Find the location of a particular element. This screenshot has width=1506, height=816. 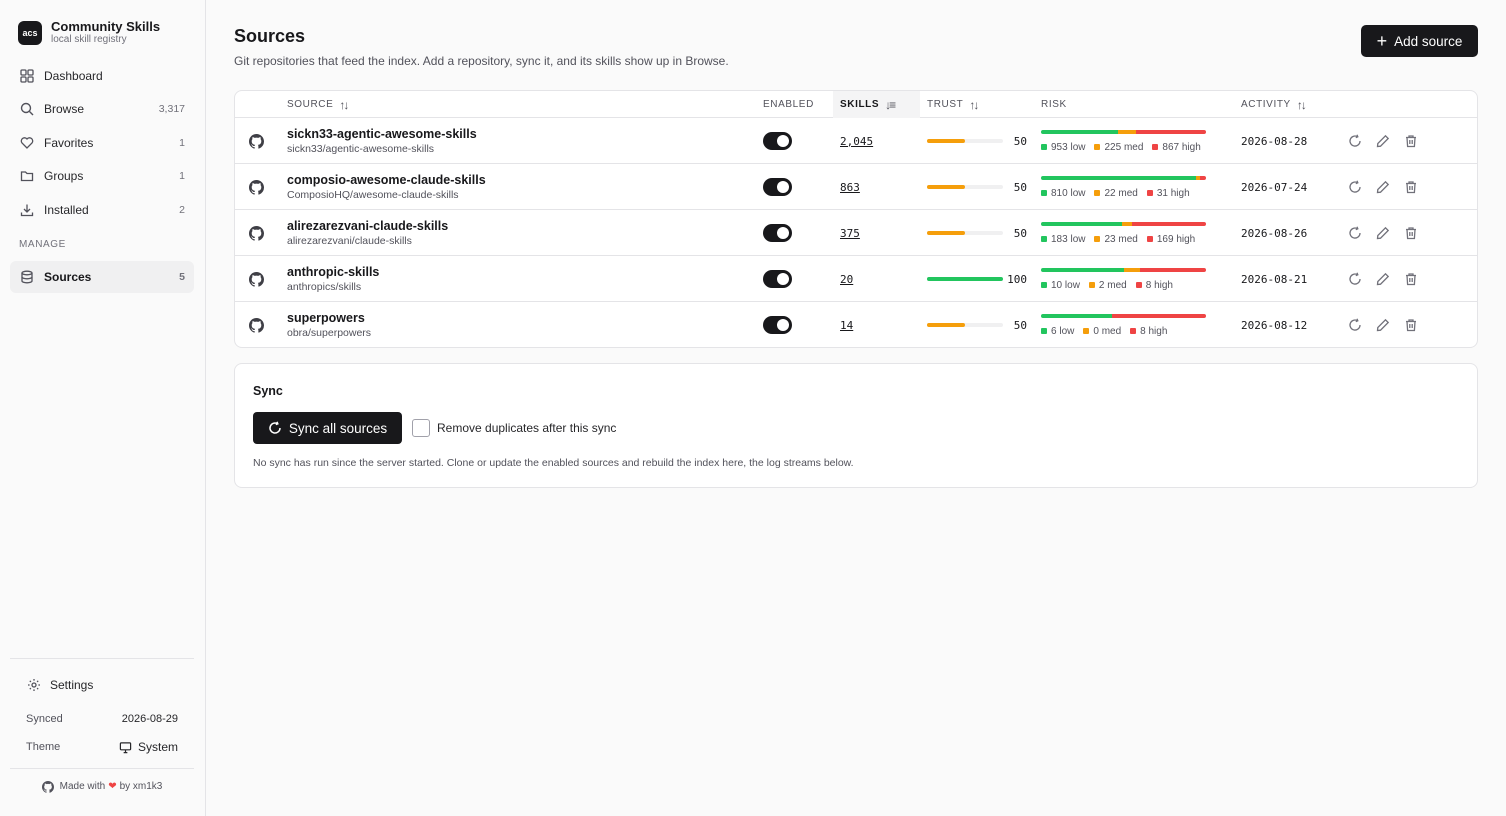

source-cell: superpowers obra/superpowers is located at coordinates (329, 324).